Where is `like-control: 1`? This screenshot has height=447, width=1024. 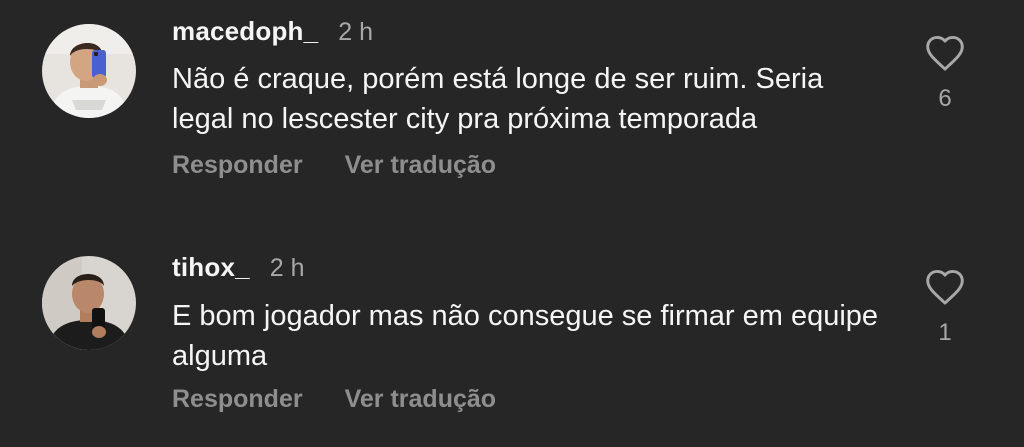 like-control: 1 is located at coordinates (945, 307).